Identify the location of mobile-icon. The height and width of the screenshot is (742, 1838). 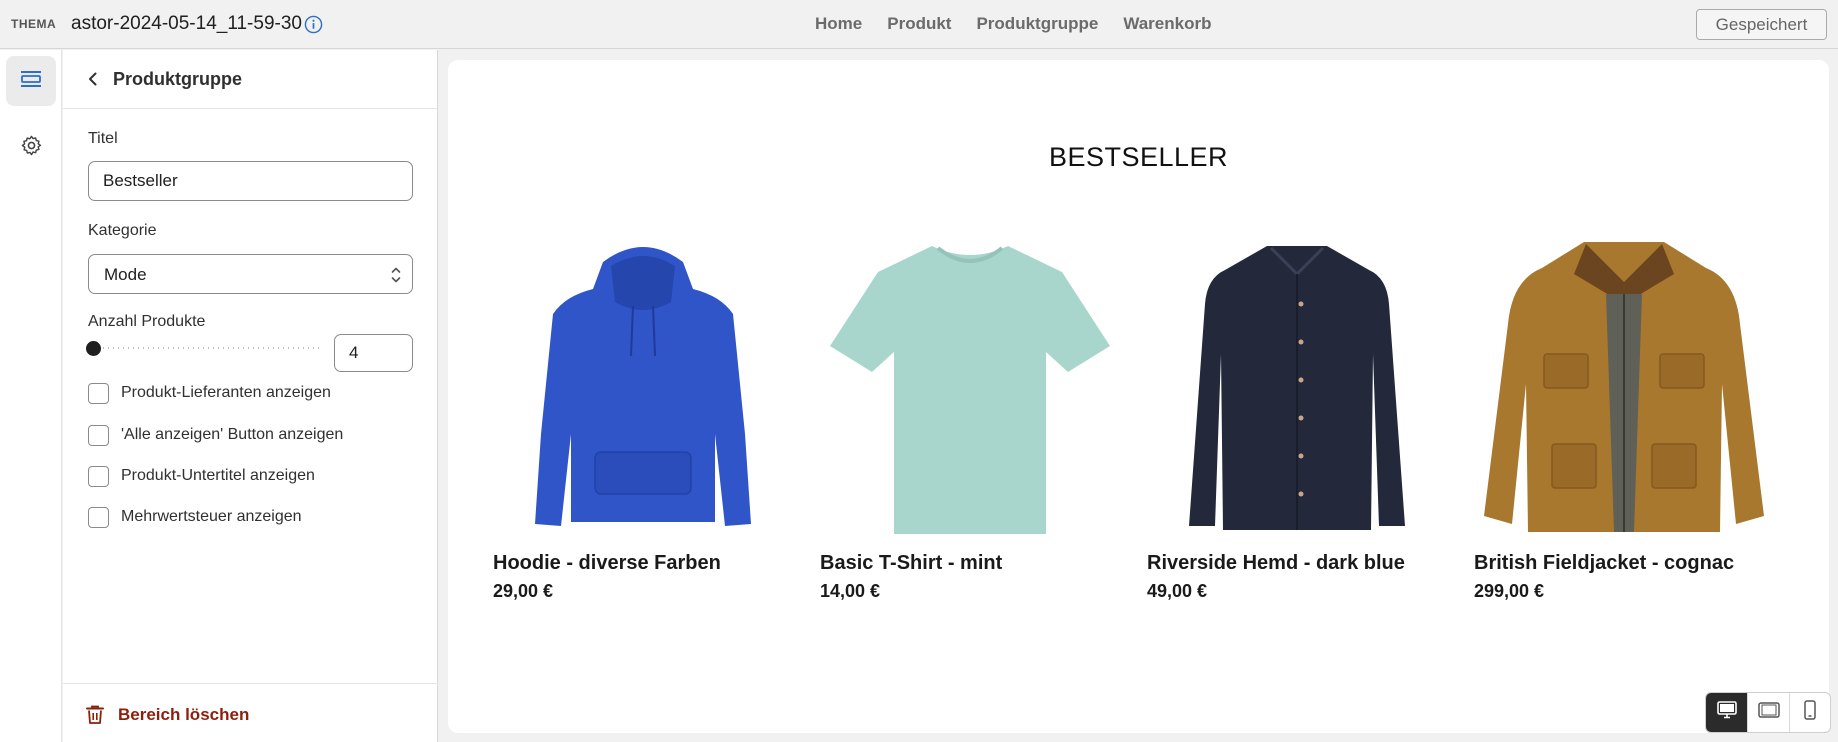
(1810, 712).